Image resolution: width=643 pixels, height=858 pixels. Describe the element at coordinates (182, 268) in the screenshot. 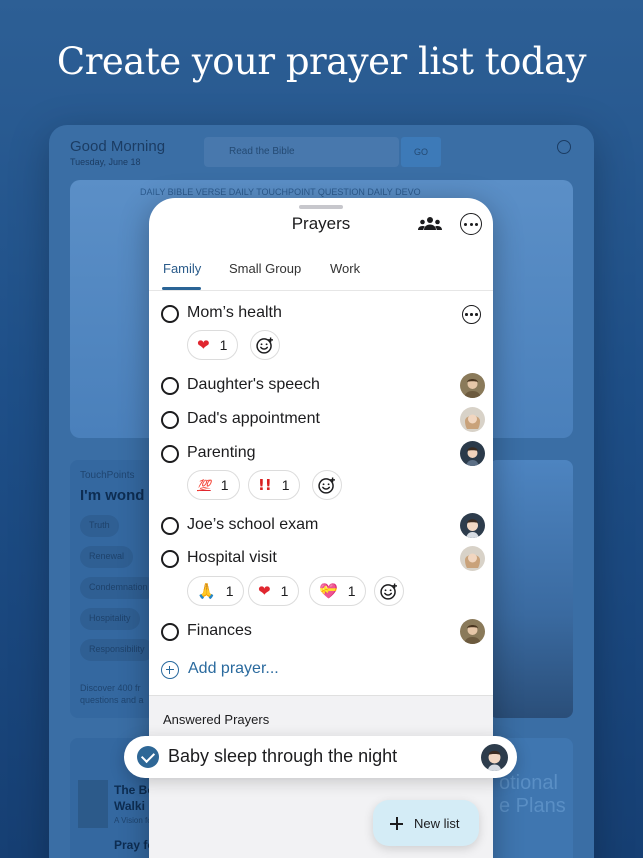

I see `tab-family: Family` at that location.